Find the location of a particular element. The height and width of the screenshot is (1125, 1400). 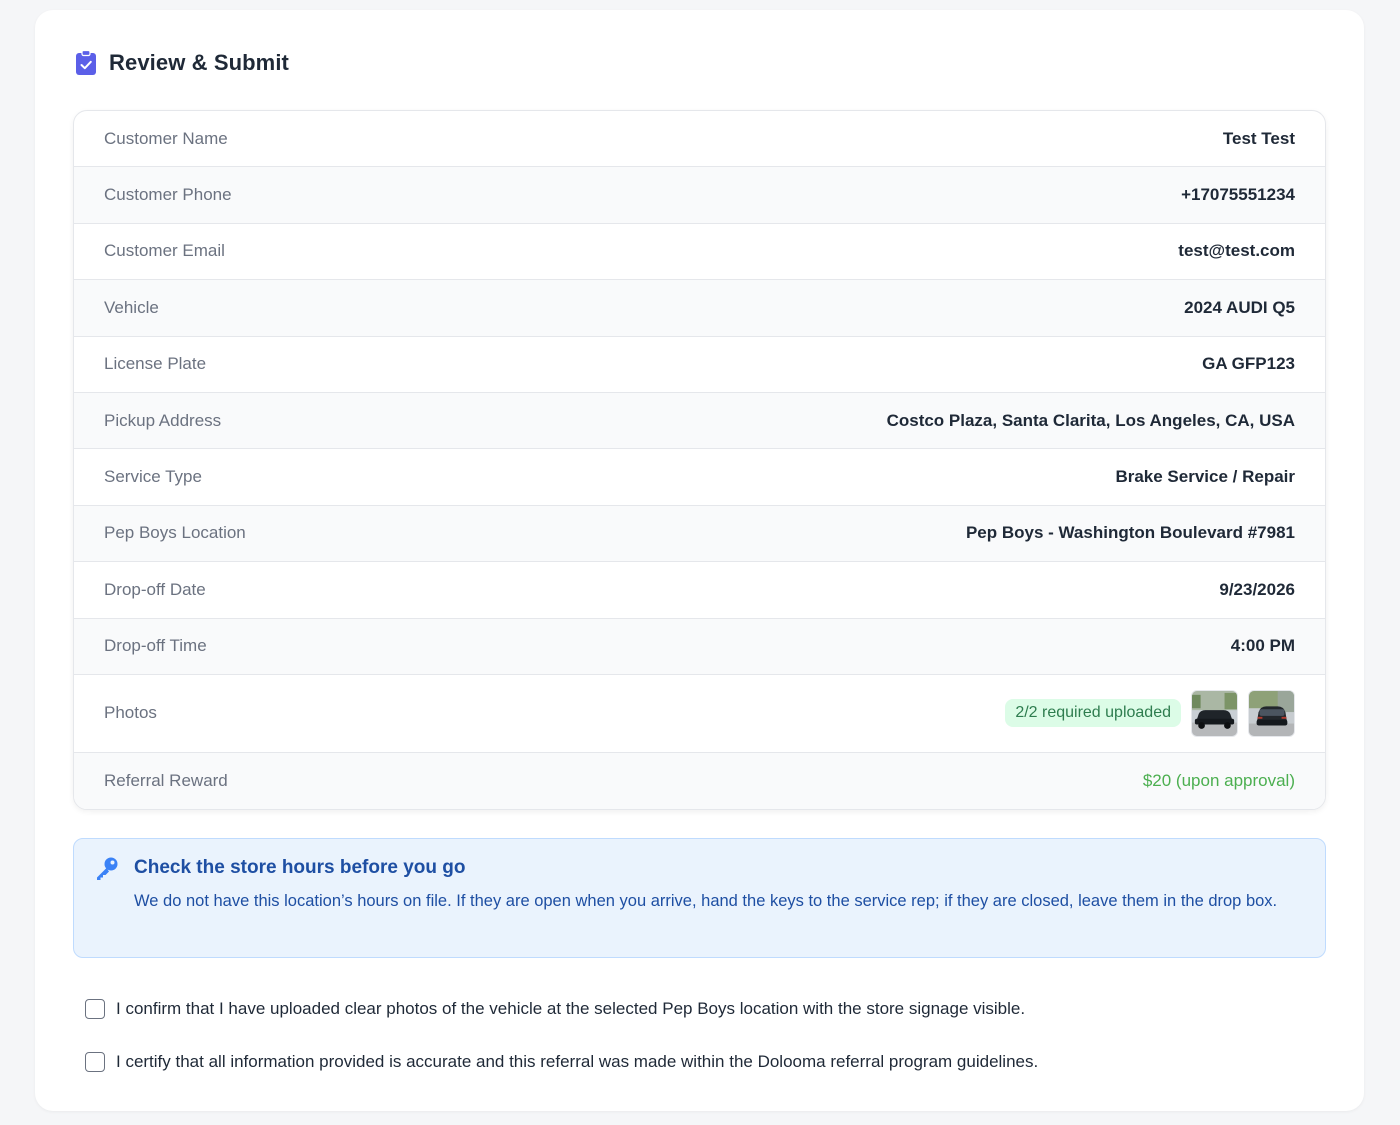

row-value: 2024 AUDI Q5 is located at coordinates (1239, 307).